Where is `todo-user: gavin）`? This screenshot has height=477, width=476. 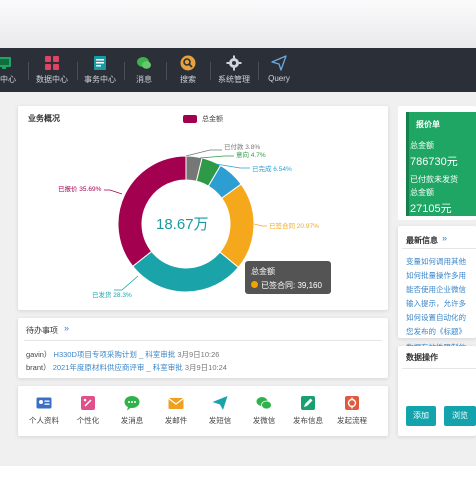 todo-user: gavin） is located at coordinates (39, 354).